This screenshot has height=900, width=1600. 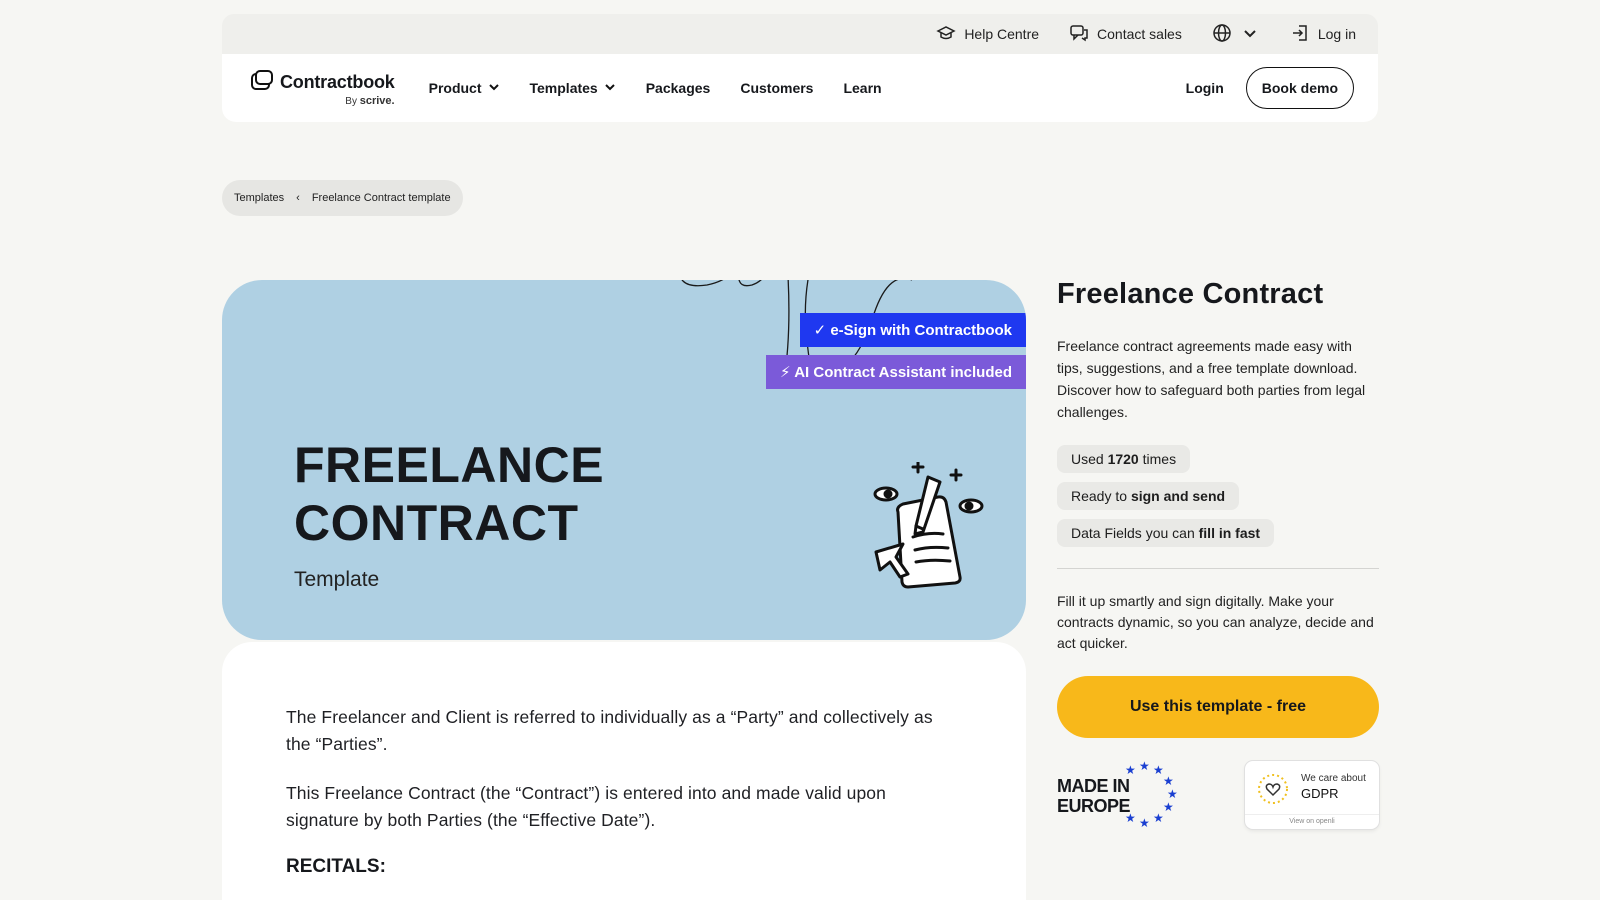 What do you see at coordinates (1178, 496) in the screenshot?
I see `ready-chip-bold: sign and send` at bounding box center [1178, 496].